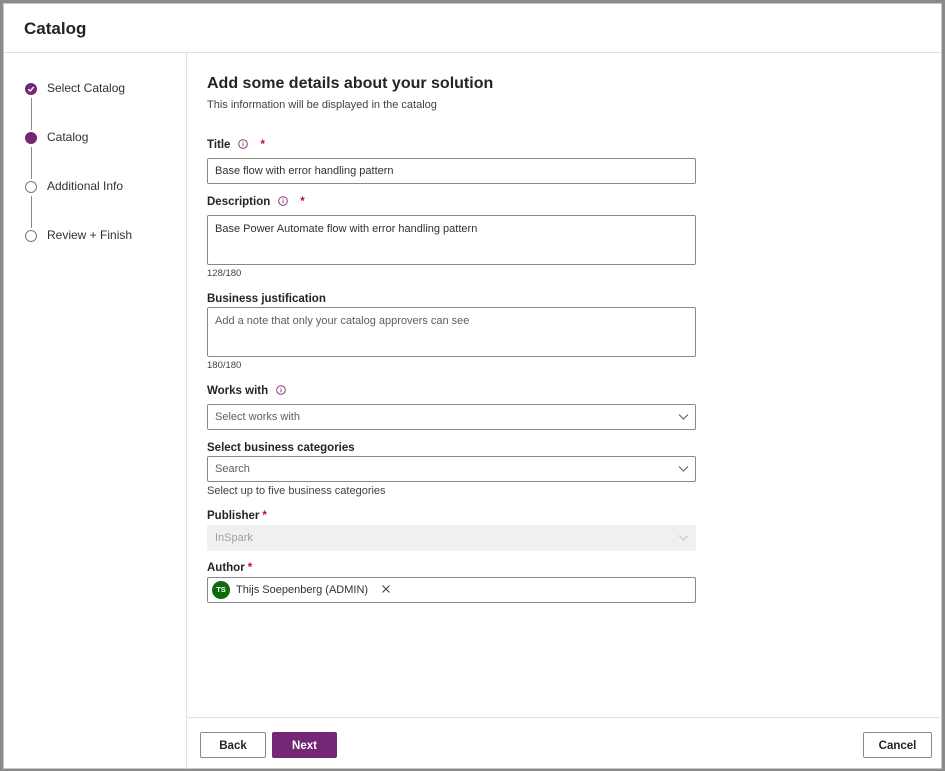 This screenshot has height=771, width=945. I want to click on description-label-text: Description, so click(239, 202).